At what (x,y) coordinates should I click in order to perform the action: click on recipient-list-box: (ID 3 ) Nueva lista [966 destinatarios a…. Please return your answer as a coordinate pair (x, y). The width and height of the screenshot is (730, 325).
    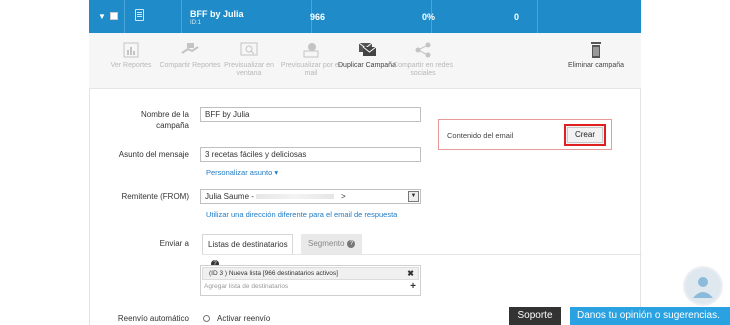
    Looking at the image, I should click on (310, 280).